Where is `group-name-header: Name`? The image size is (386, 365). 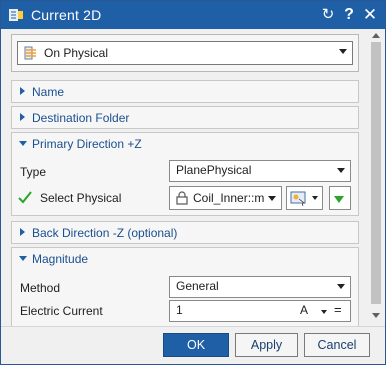 group-name-header: Name is located at coordinates (185, 91).